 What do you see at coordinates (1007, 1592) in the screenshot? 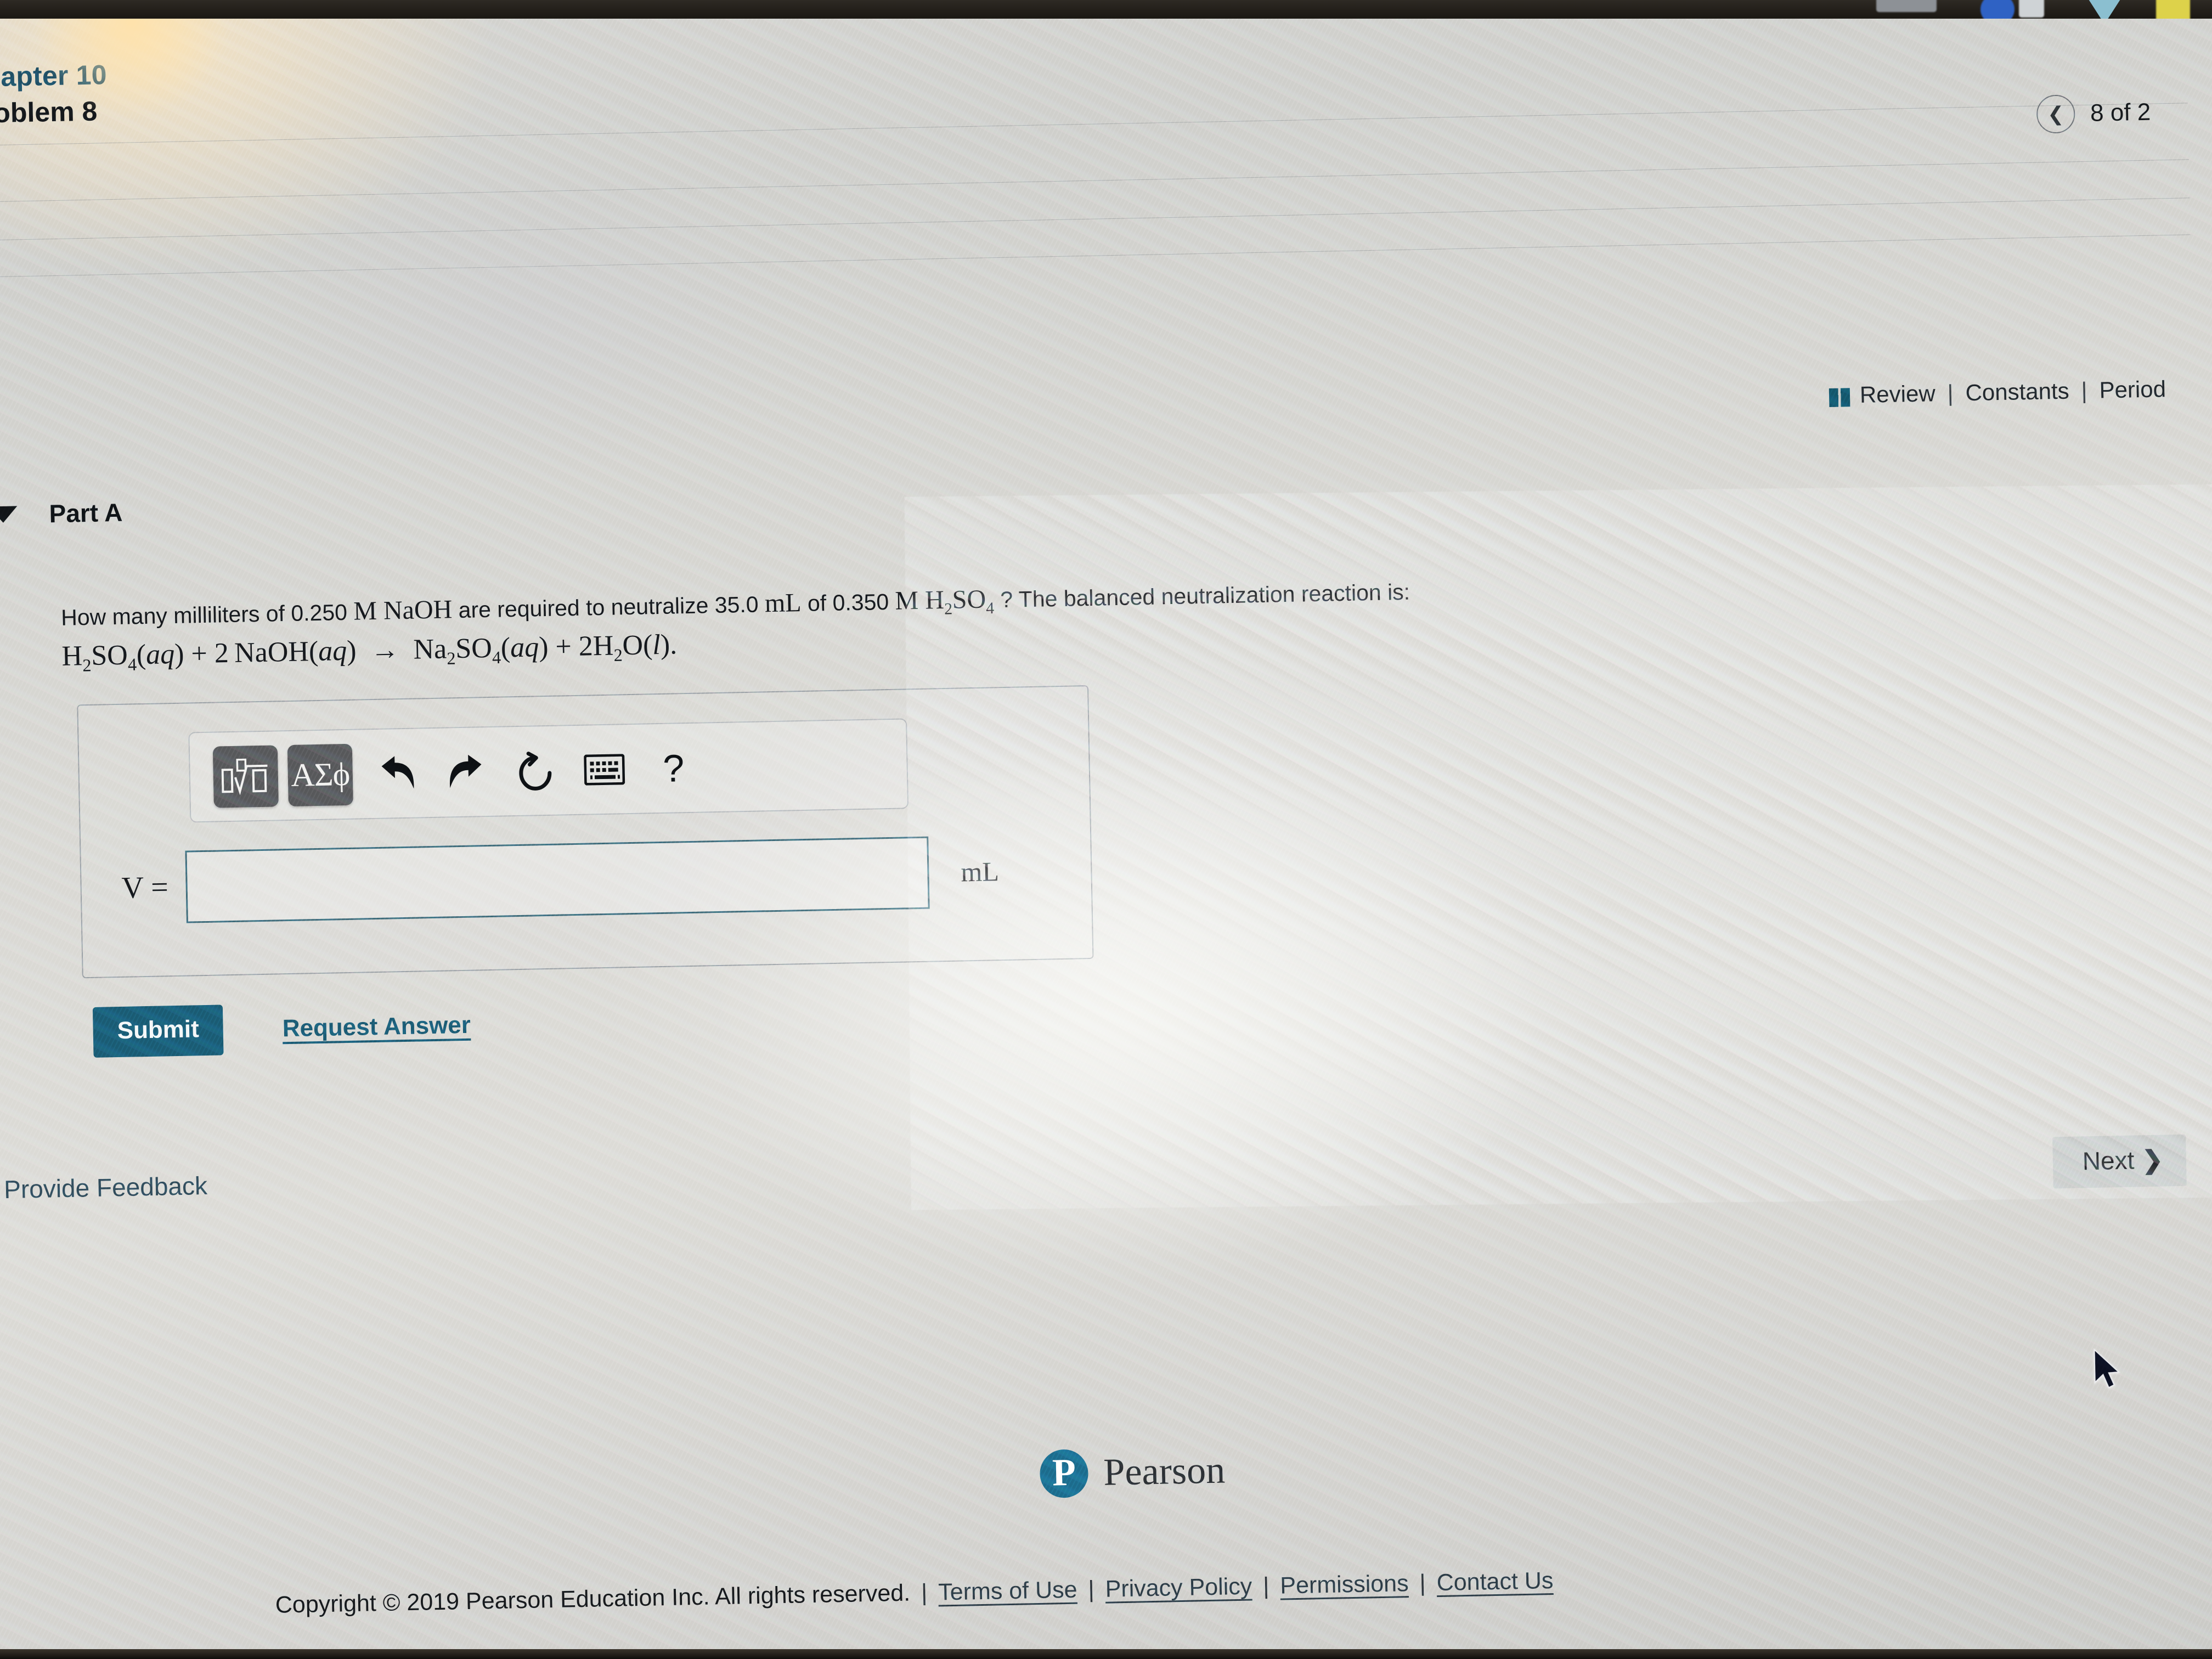
I see `terms-of-use-link: Terms of Use` at bounding box center [1007, 1592].